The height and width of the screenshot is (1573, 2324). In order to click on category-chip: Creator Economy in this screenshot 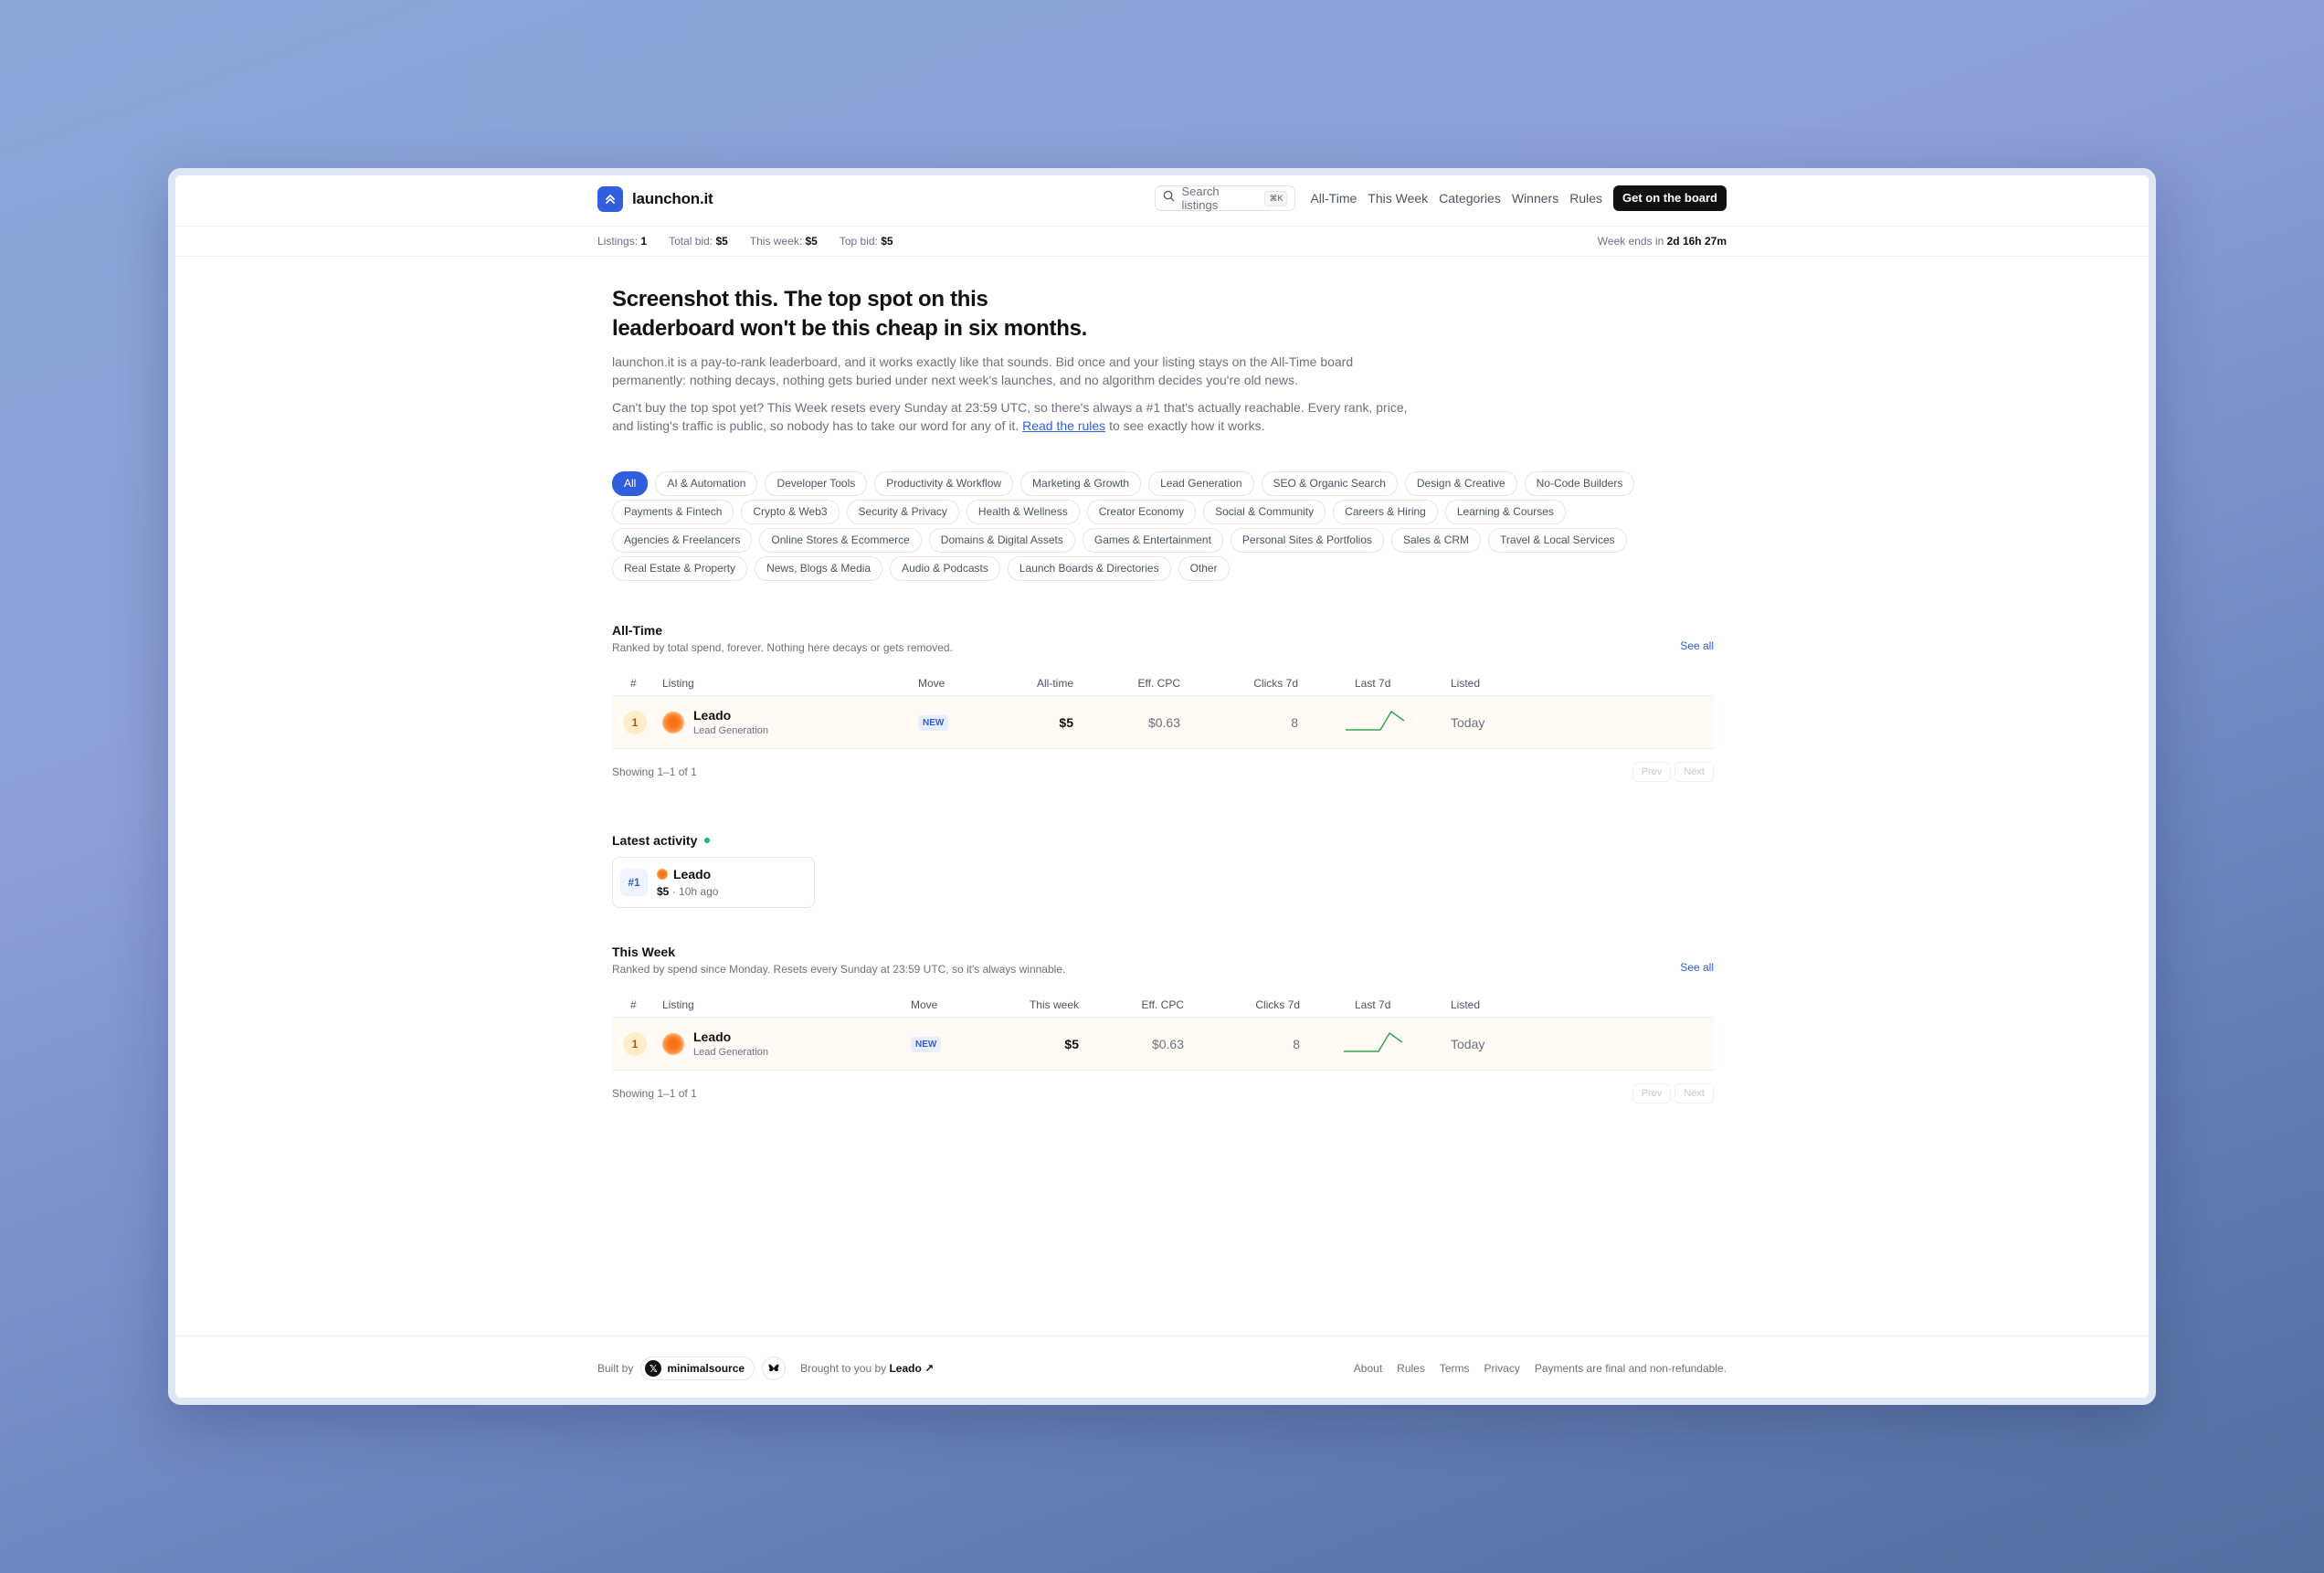, I will do `click(1141, 512)`.